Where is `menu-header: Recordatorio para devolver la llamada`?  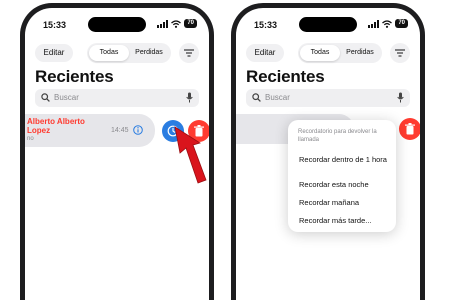
menu-header: Recordatorio para devolver la llamada is located at coordinates (337, 136).